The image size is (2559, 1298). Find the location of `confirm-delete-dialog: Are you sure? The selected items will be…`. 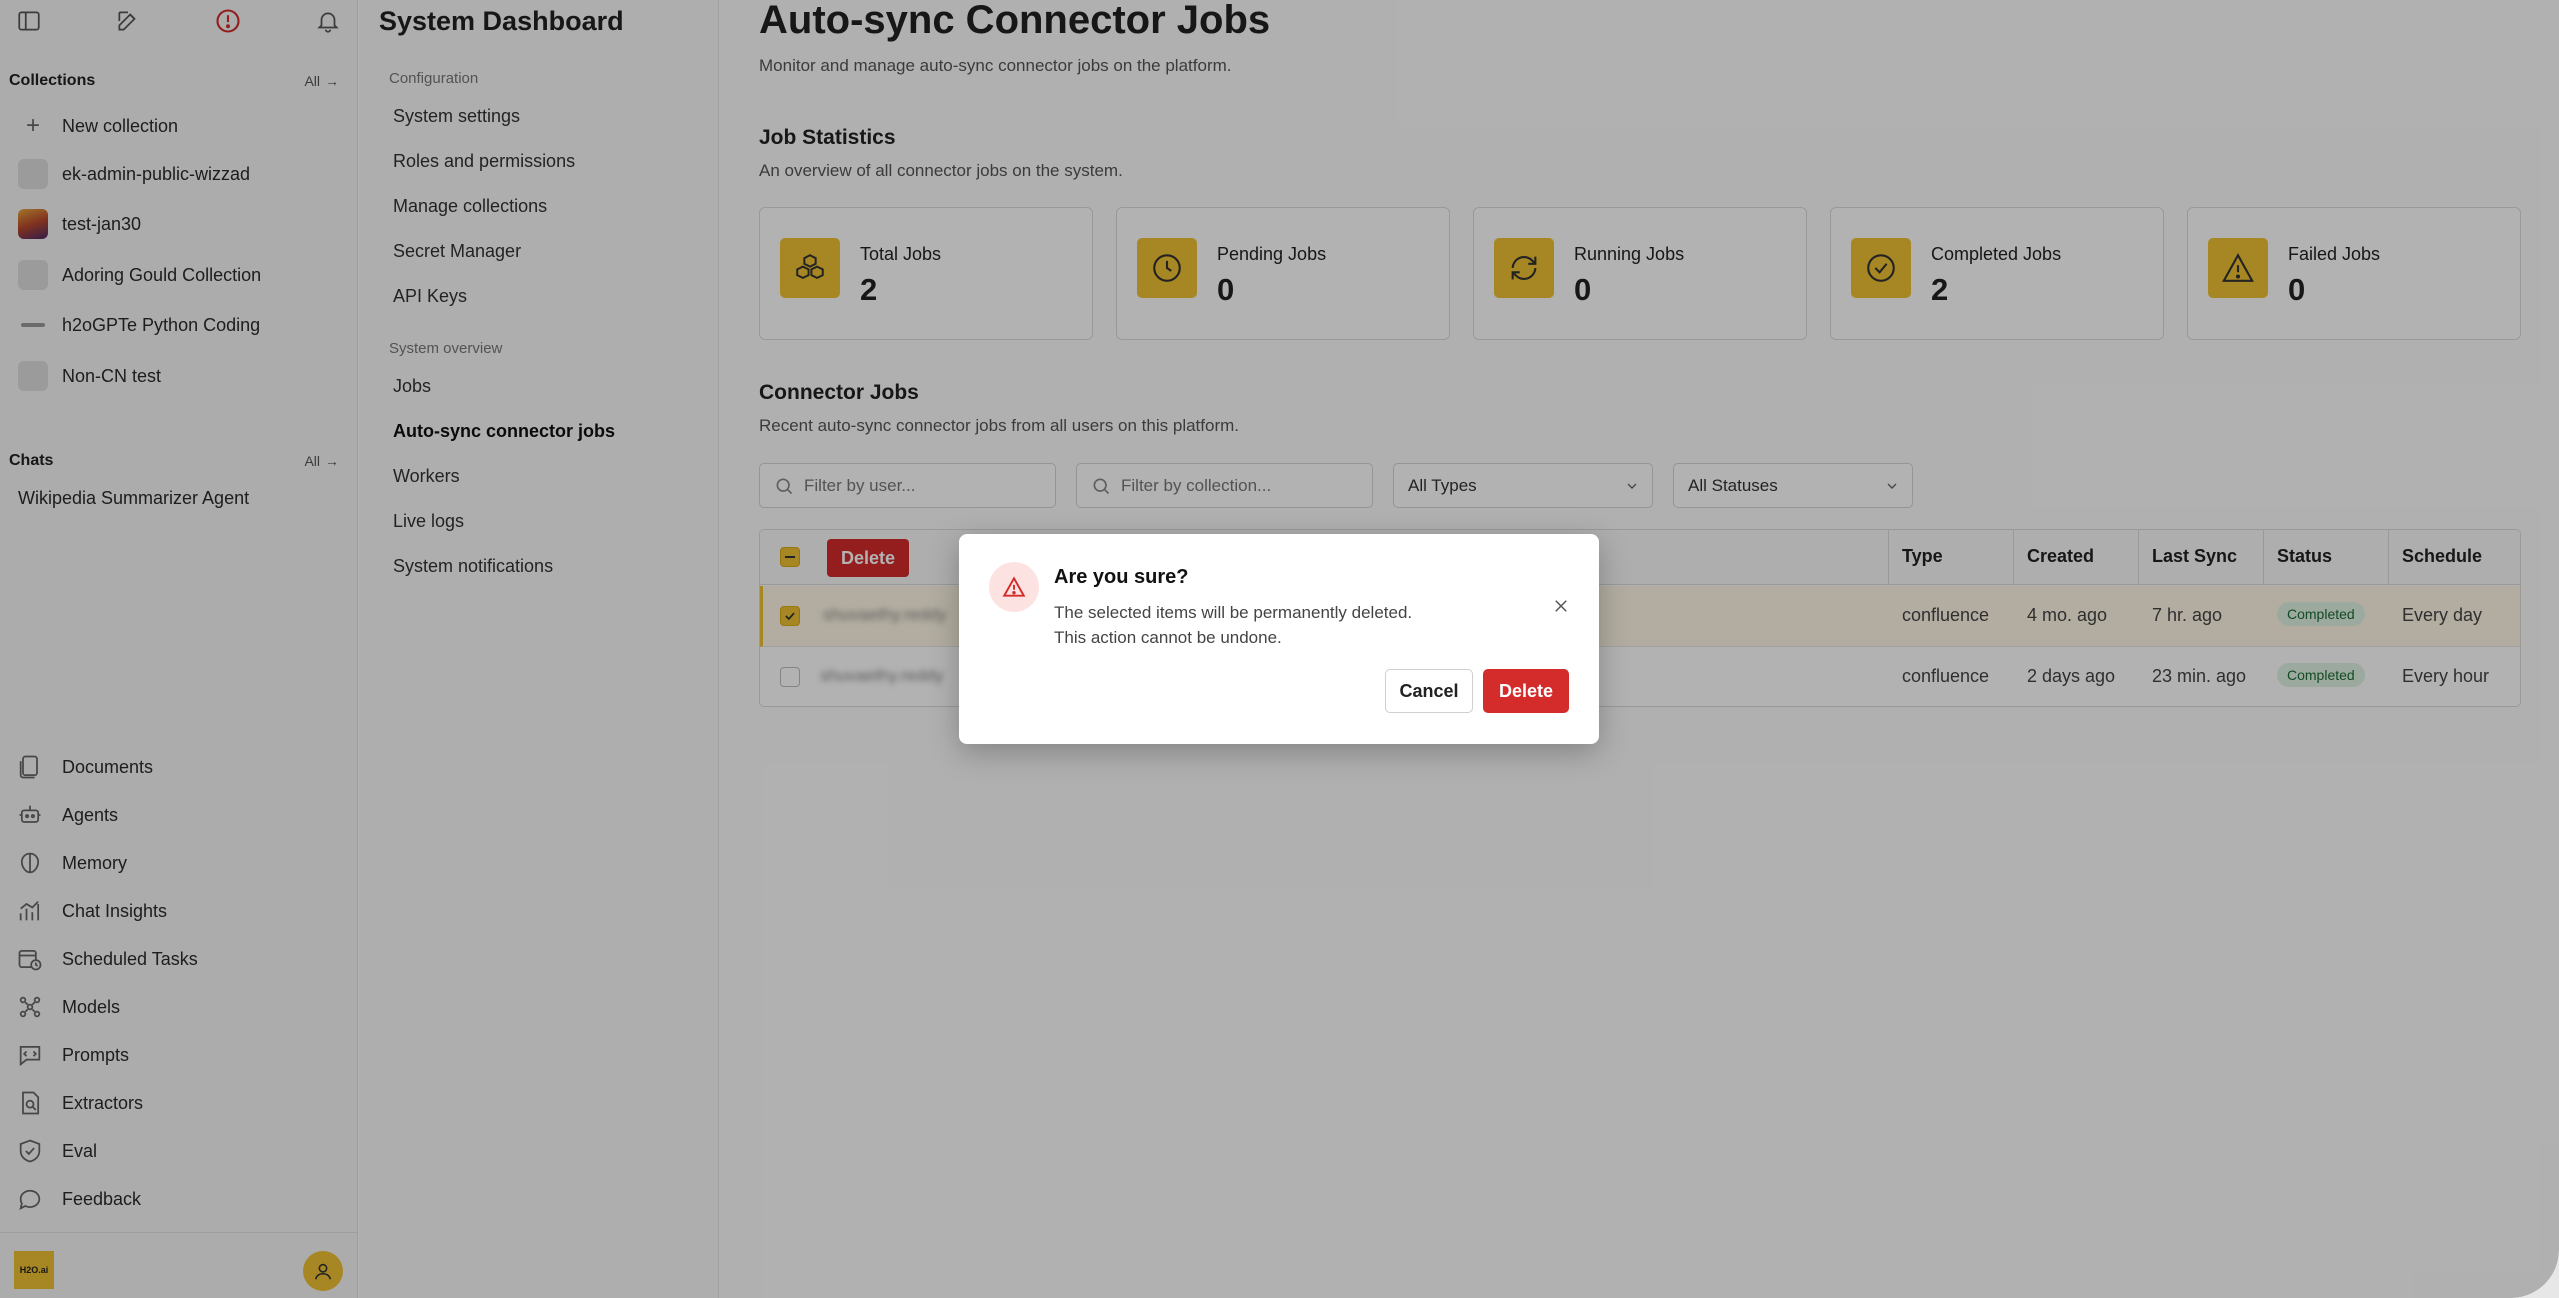

confirm-delete-dialog: Are you sure? The selected items will be… is located at coordinates (1279, 639).